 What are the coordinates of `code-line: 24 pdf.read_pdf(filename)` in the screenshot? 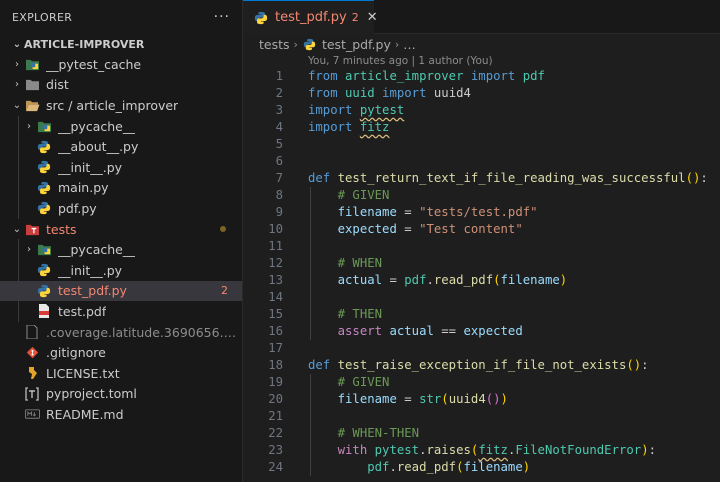 It's located at (481, 467).